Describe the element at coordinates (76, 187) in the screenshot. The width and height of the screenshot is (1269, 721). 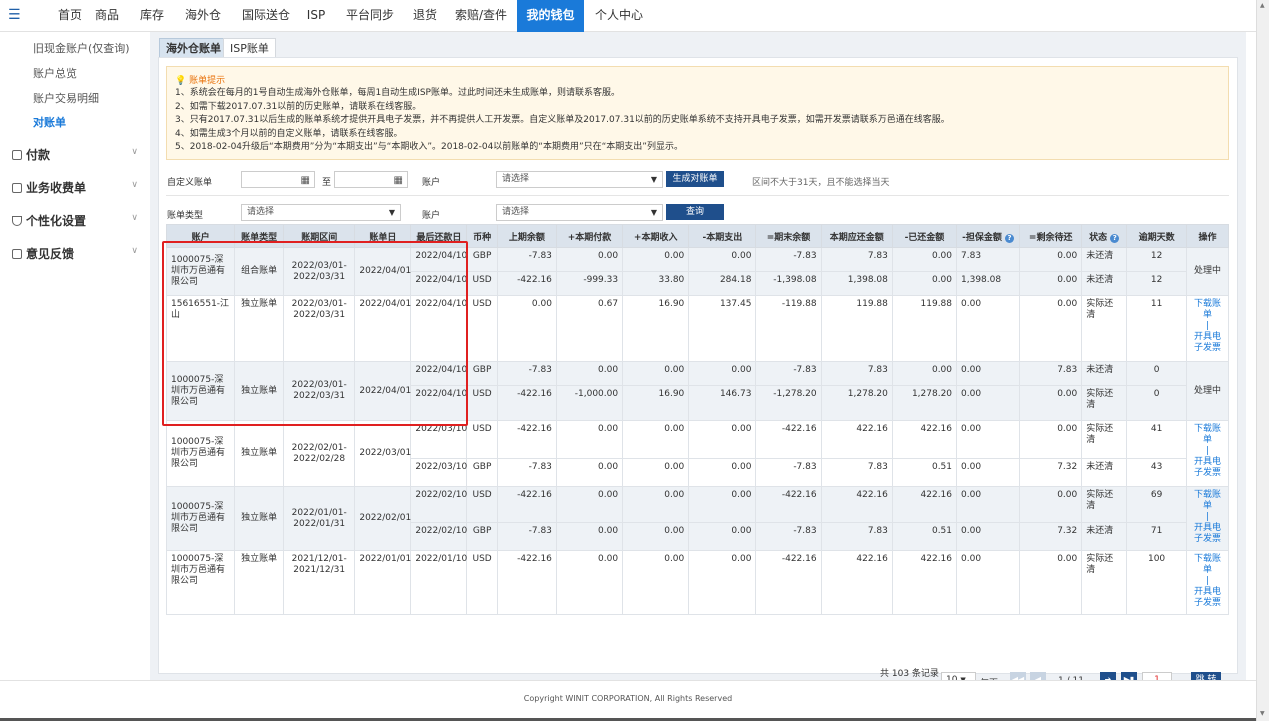
I see `sidebar-group-service-fees: 业务收费单 ∨` at that location.